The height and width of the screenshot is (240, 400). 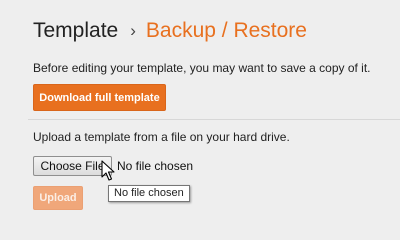 What do you see at coordinates (226, 30) in the screenshot?
I see `page-title: Backup / Restore` at bounding box center [226, 30].